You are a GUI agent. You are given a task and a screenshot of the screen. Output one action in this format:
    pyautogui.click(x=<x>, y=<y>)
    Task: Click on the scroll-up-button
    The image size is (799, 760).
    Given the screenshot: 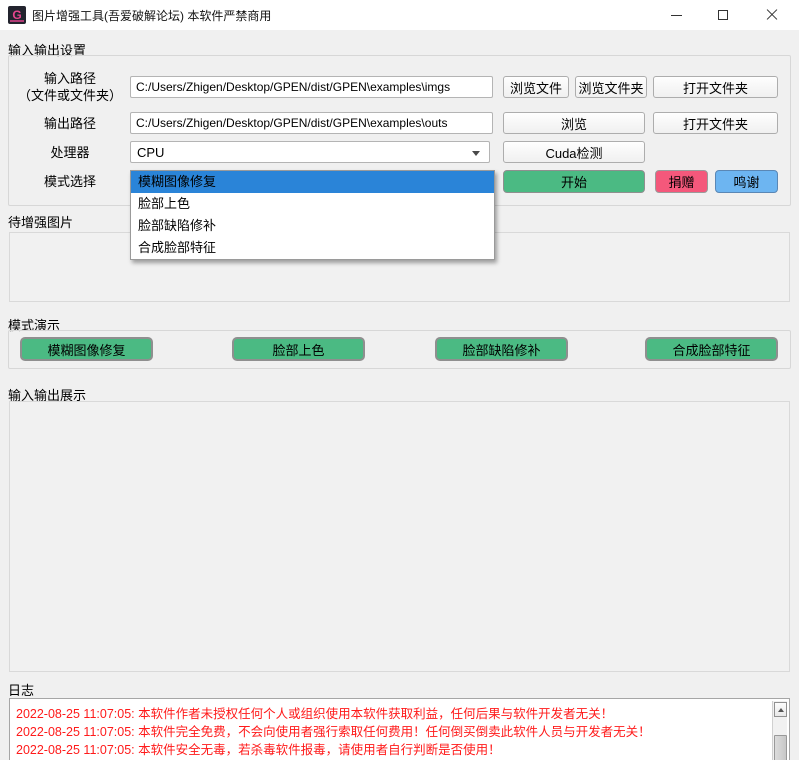 What is the action you would take?
    pyautogui.click(x=780, y=709)
    